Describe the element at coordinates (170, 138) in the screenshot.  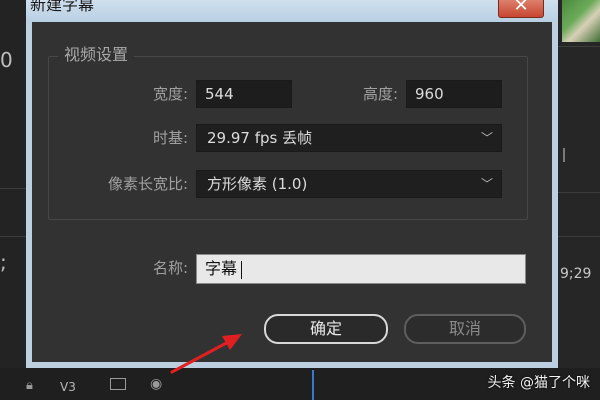
I see `timebase-label: 时基:` at that location.